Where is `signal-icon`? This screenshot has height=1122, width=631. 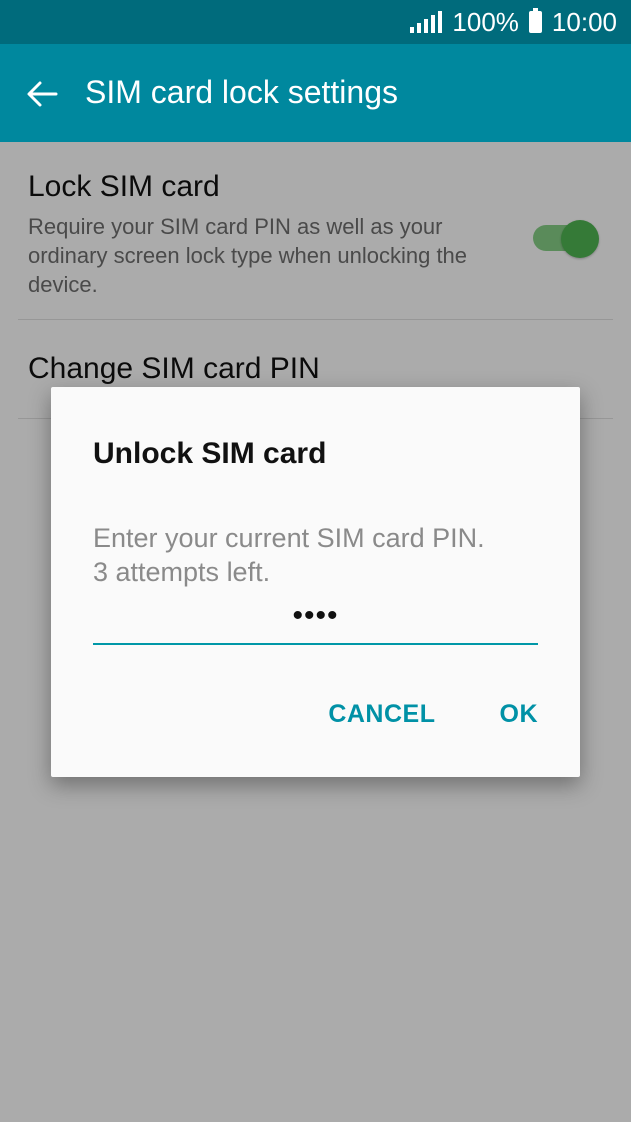 signal-icon is located at coordinates (426, 22).